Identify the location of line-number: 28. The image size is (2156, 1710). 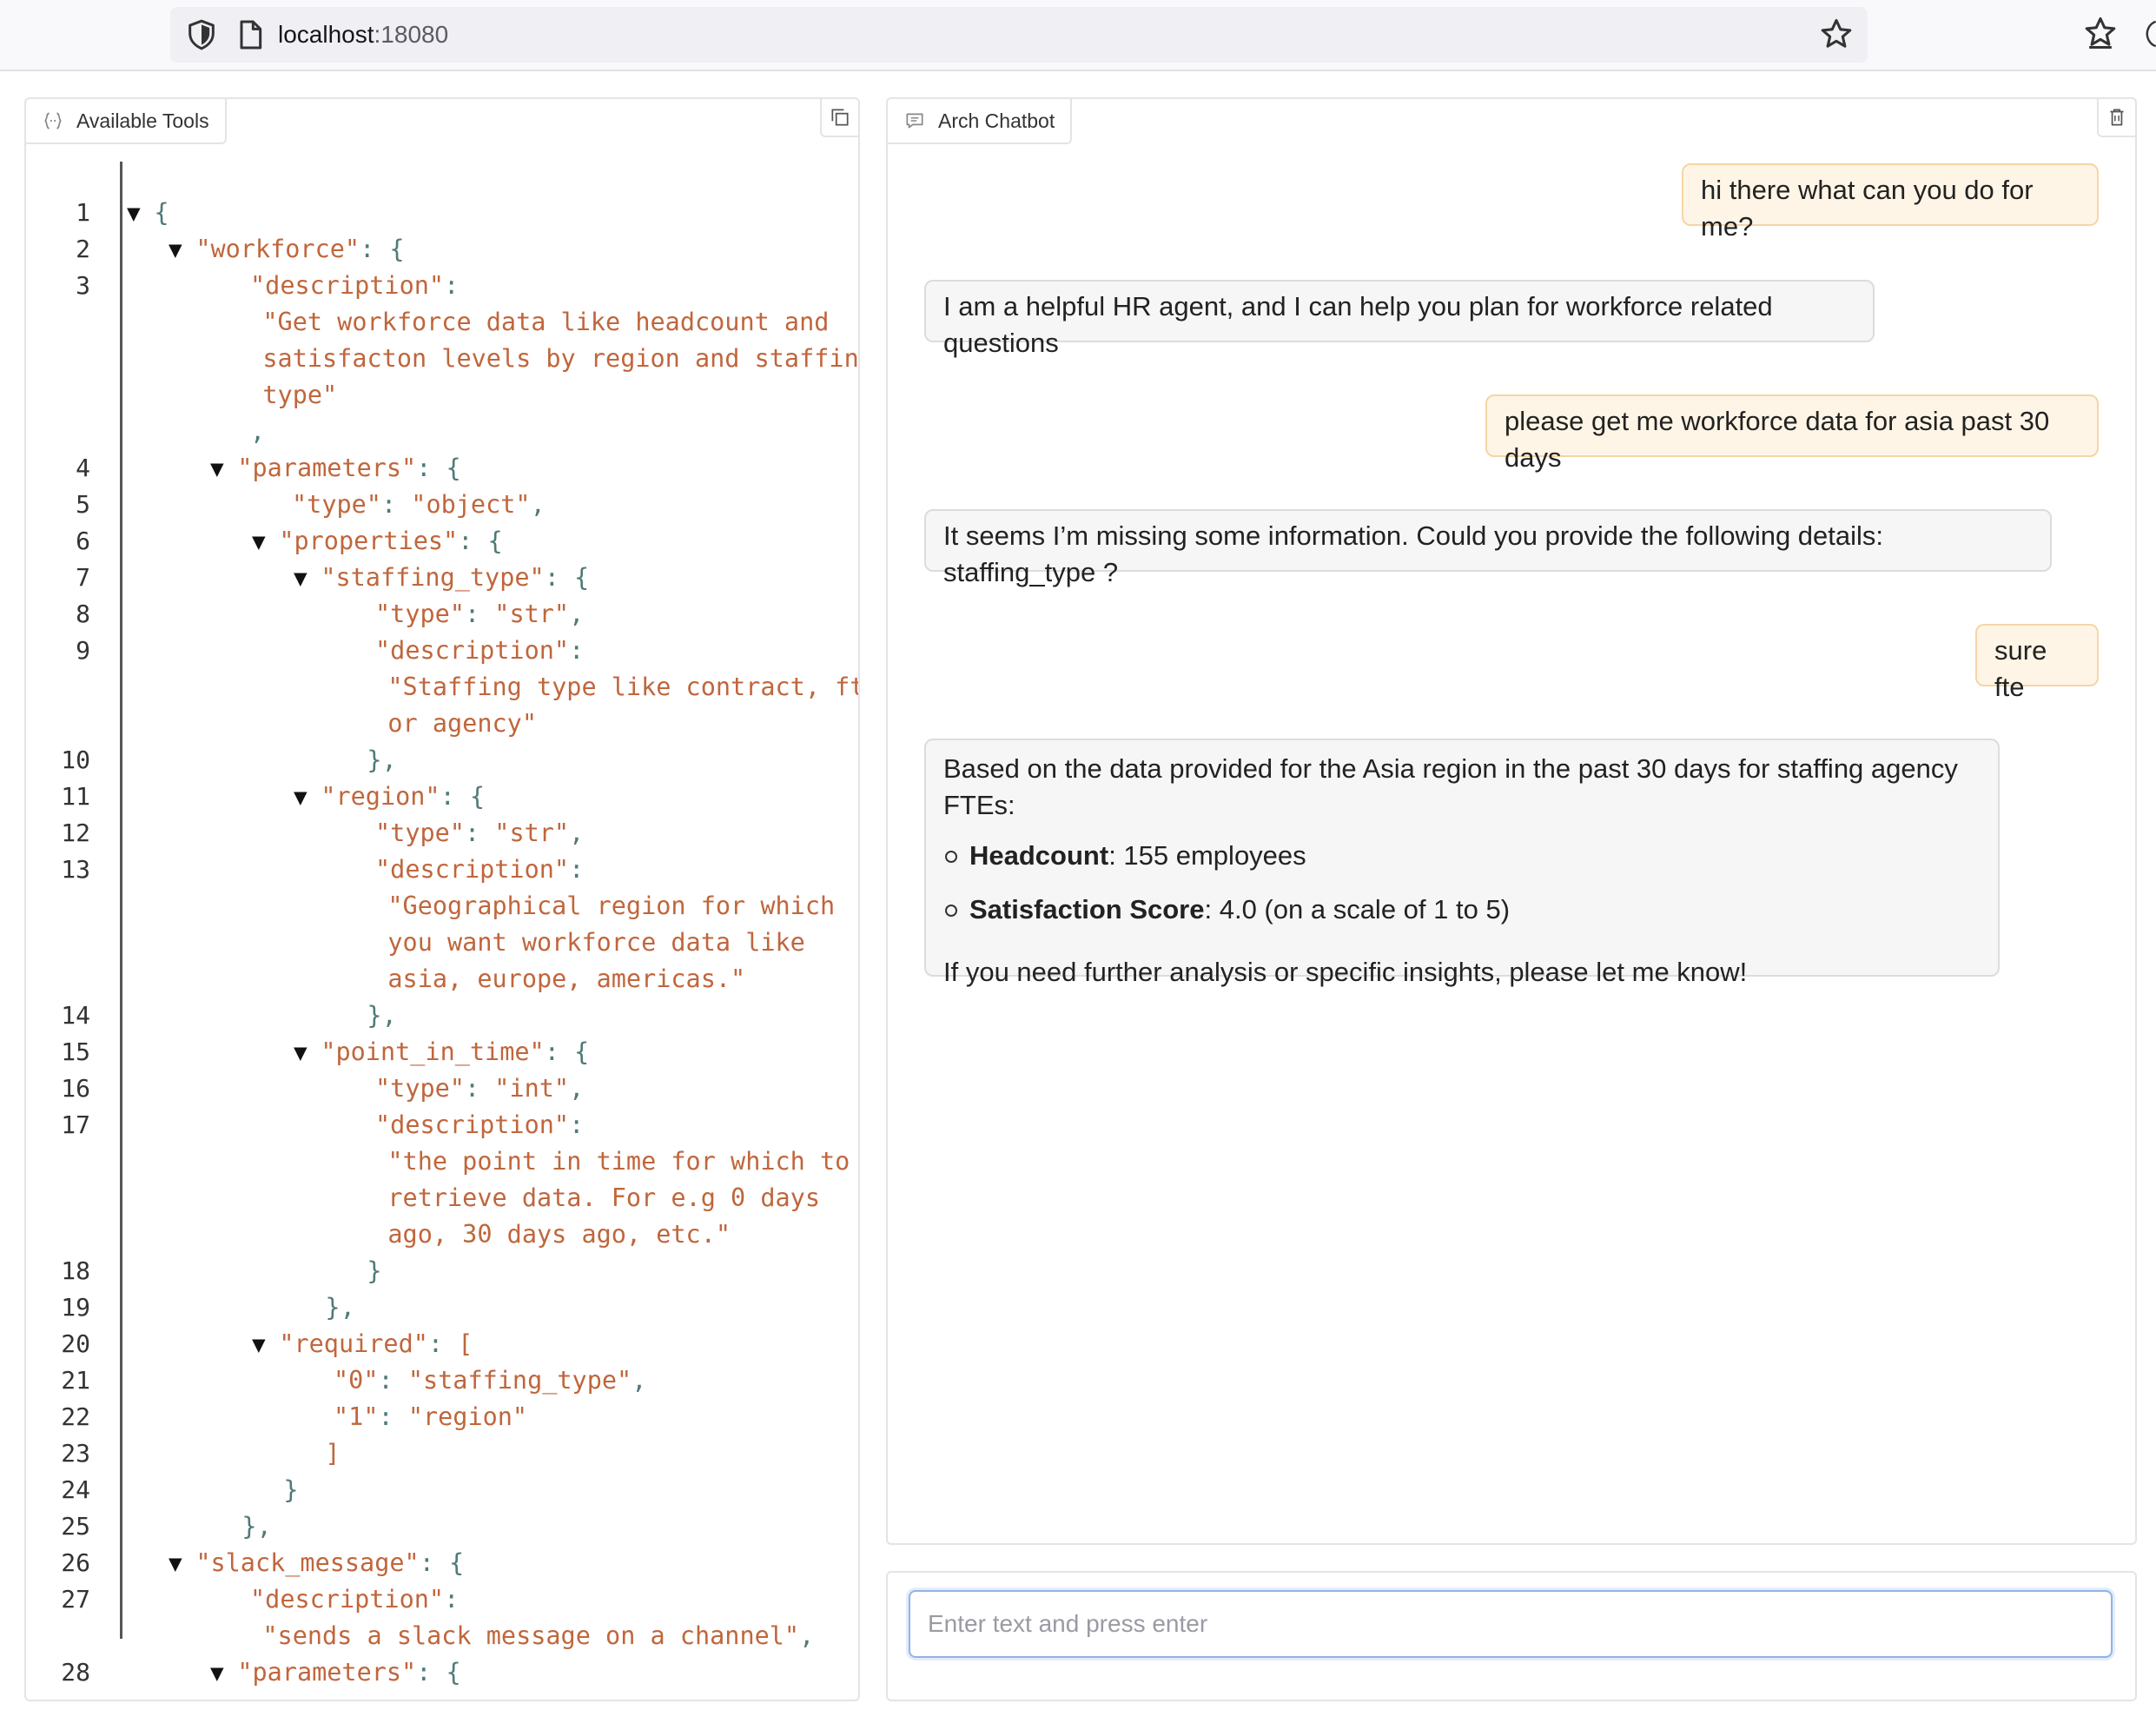
(75, 1672).